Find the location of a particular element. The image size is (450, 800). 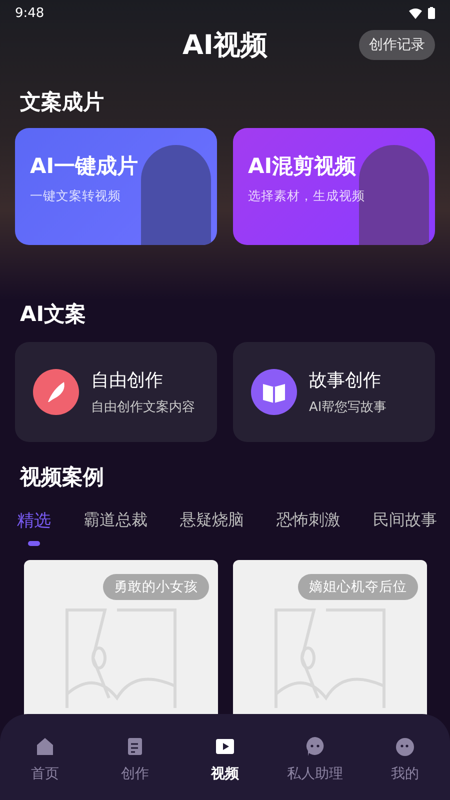

face-icon is located at coordinates (405, 746).